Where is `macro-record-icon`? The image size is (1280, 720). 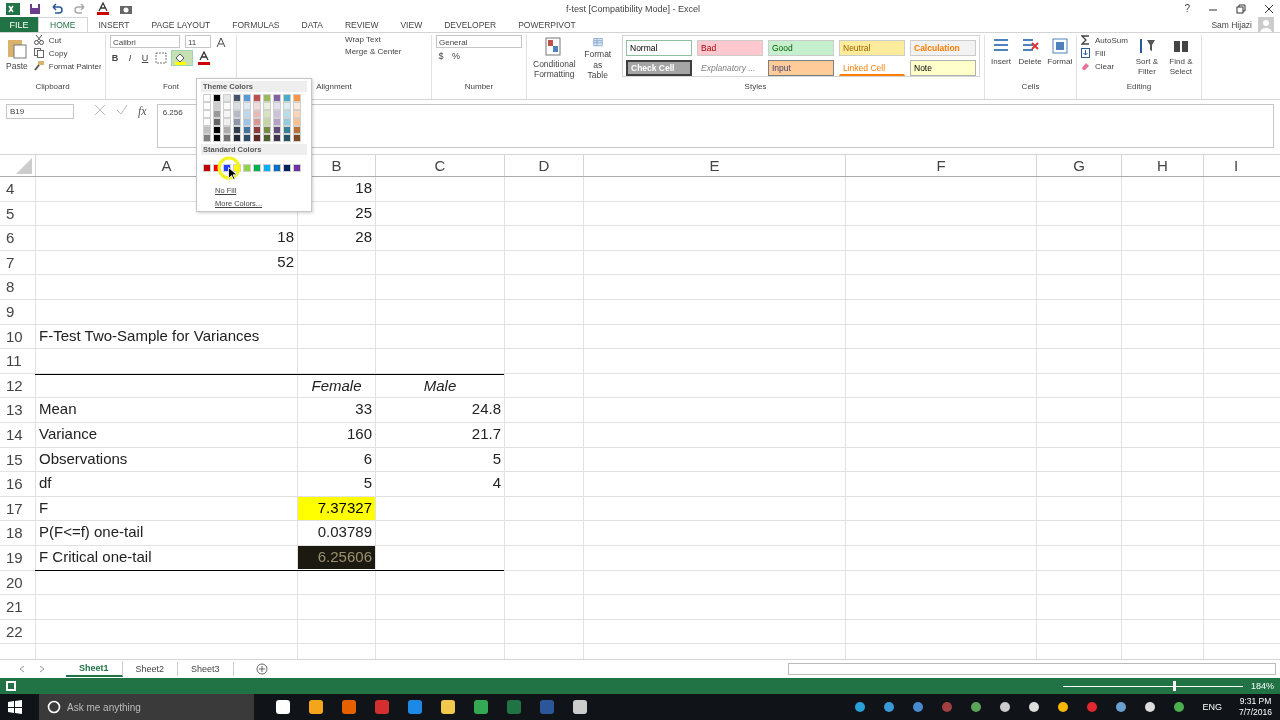
macro-record-icon is located at coordinates (11, 686).